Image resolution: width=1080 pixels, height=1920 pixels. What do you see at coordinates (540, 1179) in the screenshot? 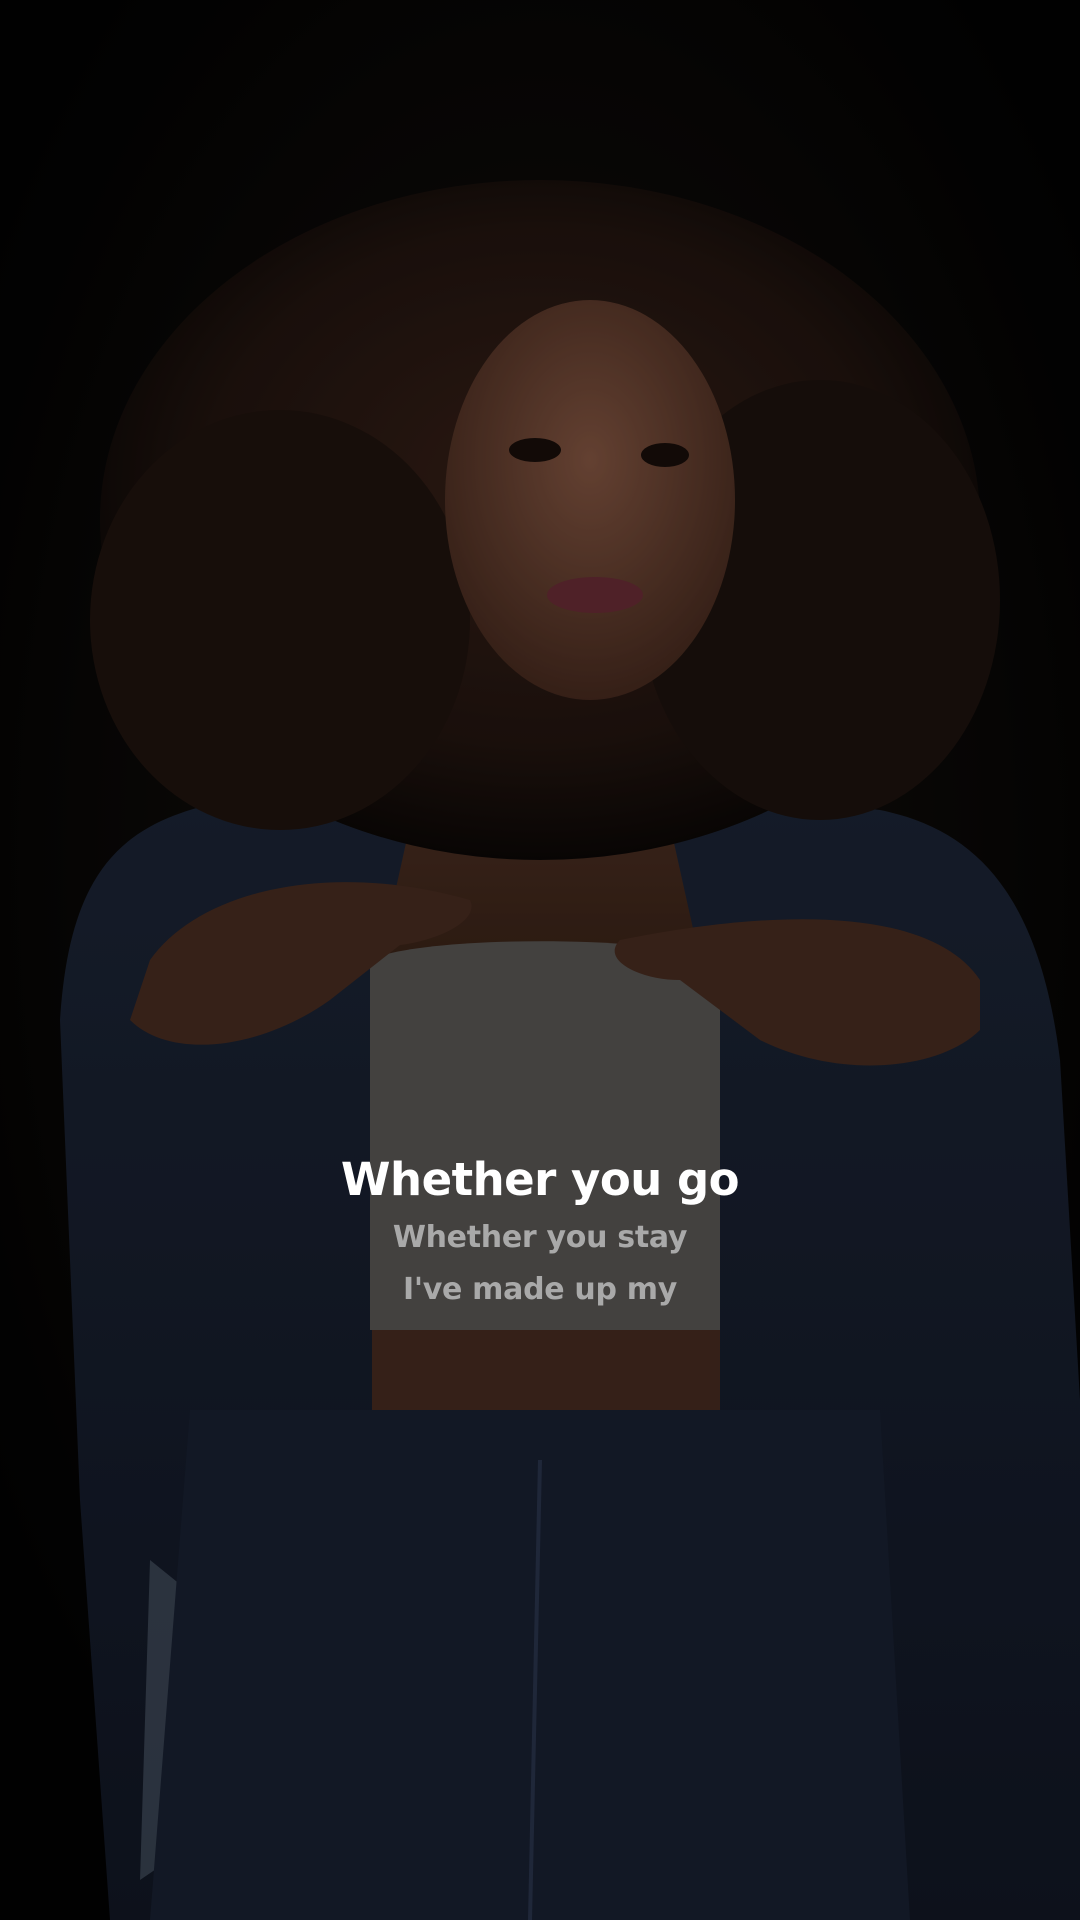
I see `current-lyric-line: Whether you go` at bounding box center [540, 1179].